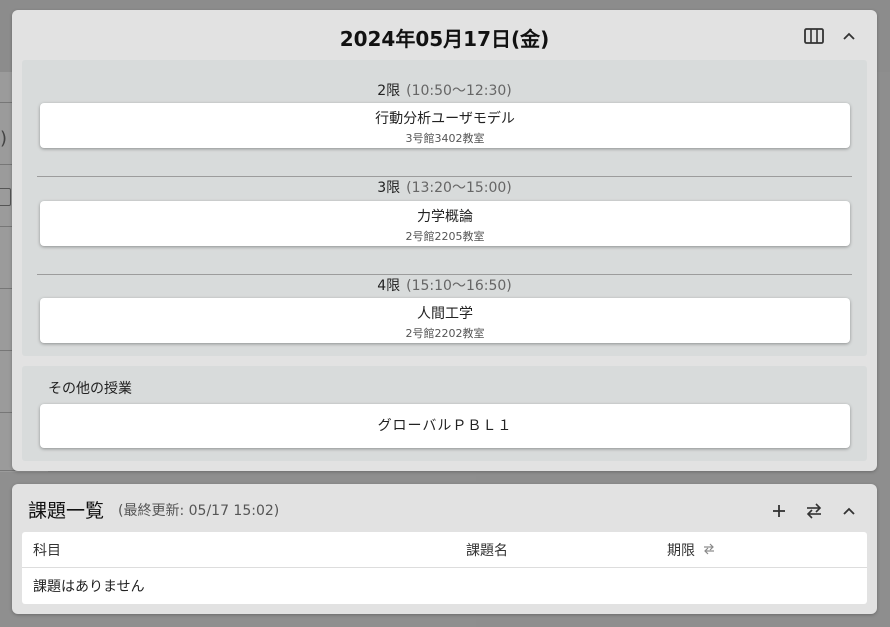 This screenshot has width=890, height=627. What do you see at coordinates (487, 550) in the screenshot?
I see `column-header-task-name: 課題名` at bounding box center [487, 550].